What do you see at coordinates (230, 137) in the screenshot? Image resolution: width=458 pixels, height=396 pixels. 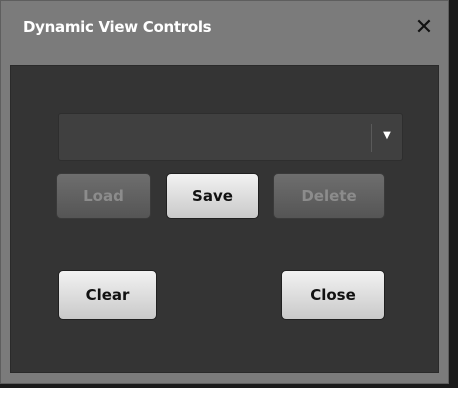 I see `saved-view-select: ▼` at bounding box center [230, 137].